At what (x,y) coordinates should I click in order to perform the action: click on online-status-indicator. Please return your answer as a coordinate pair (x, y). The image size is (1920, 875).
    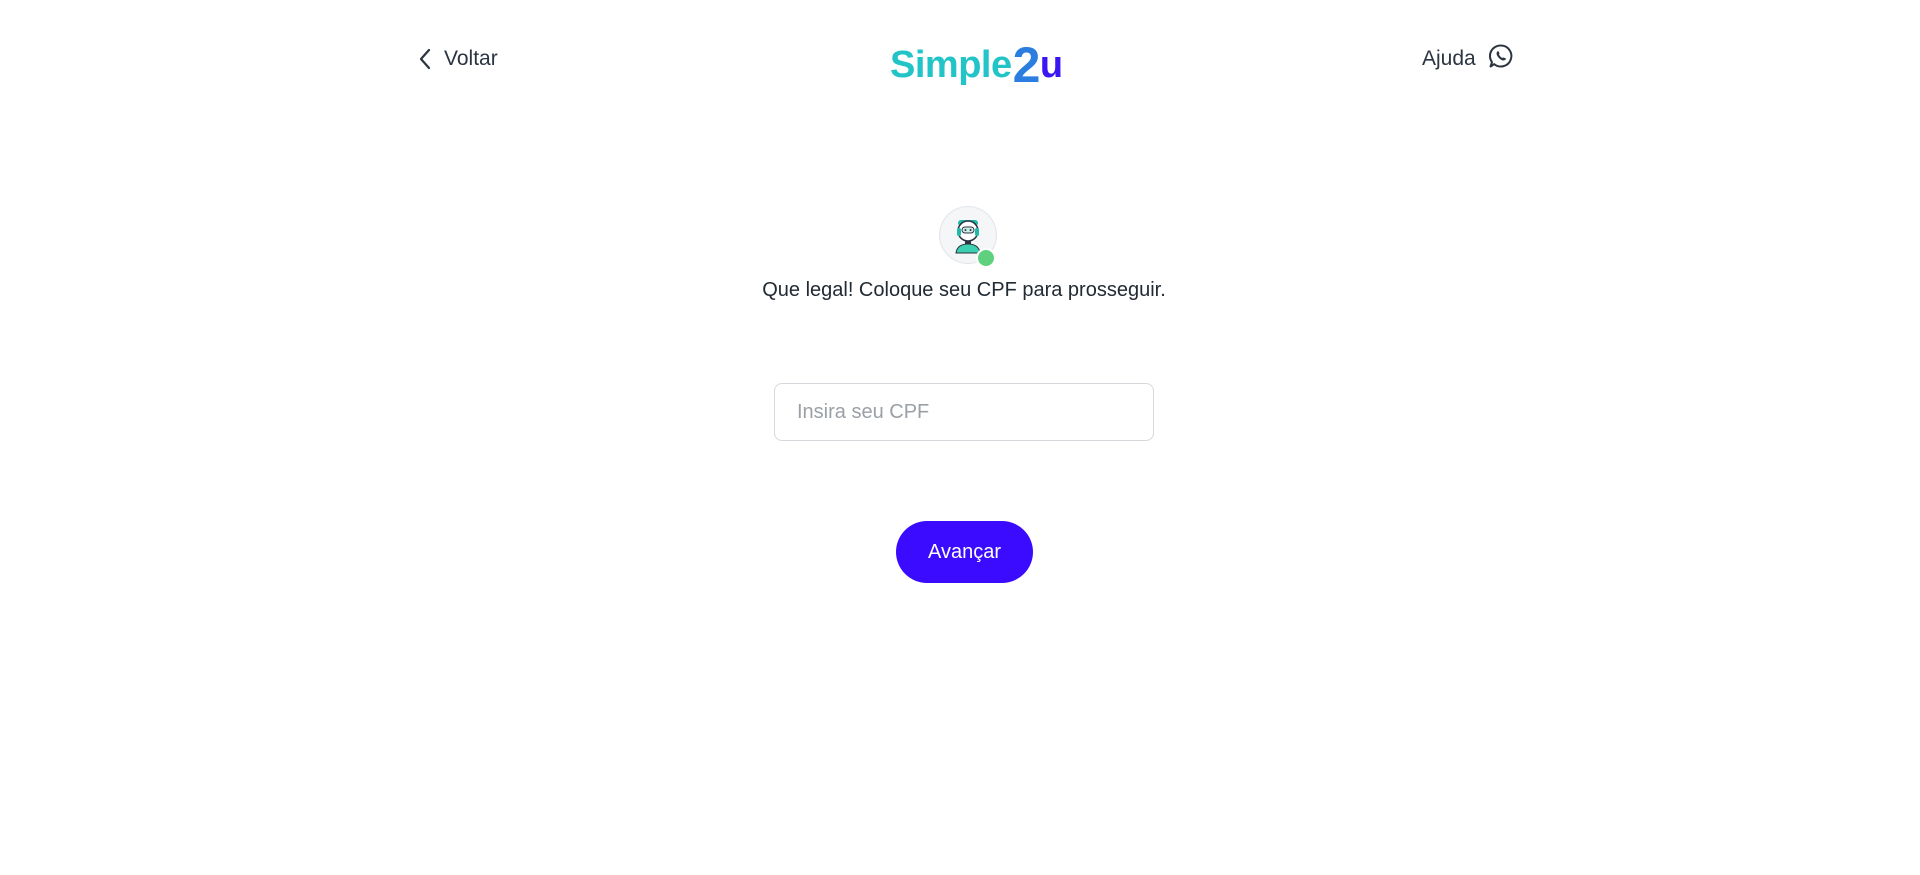
    Looking at the image, I should click on (986, 258).